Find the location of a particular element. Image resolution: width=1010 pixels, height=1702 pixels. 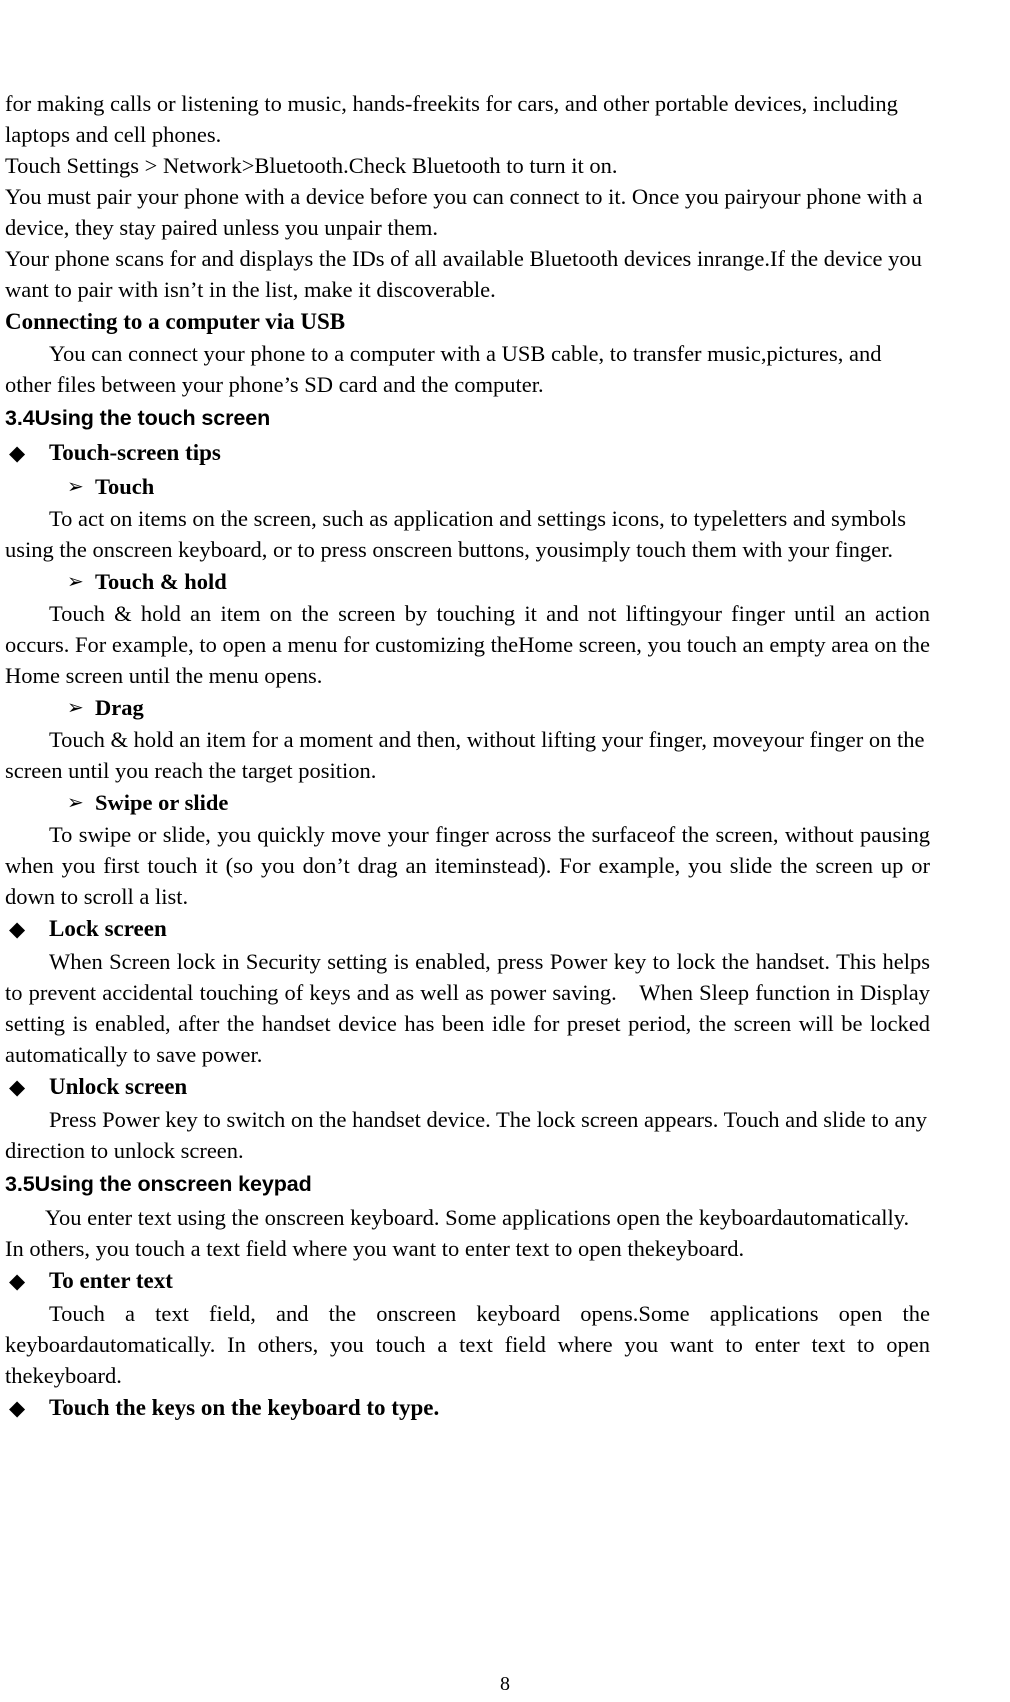

heading-connecting-usb: Connecting to a computer via USB is located at coordinates (175, 321).